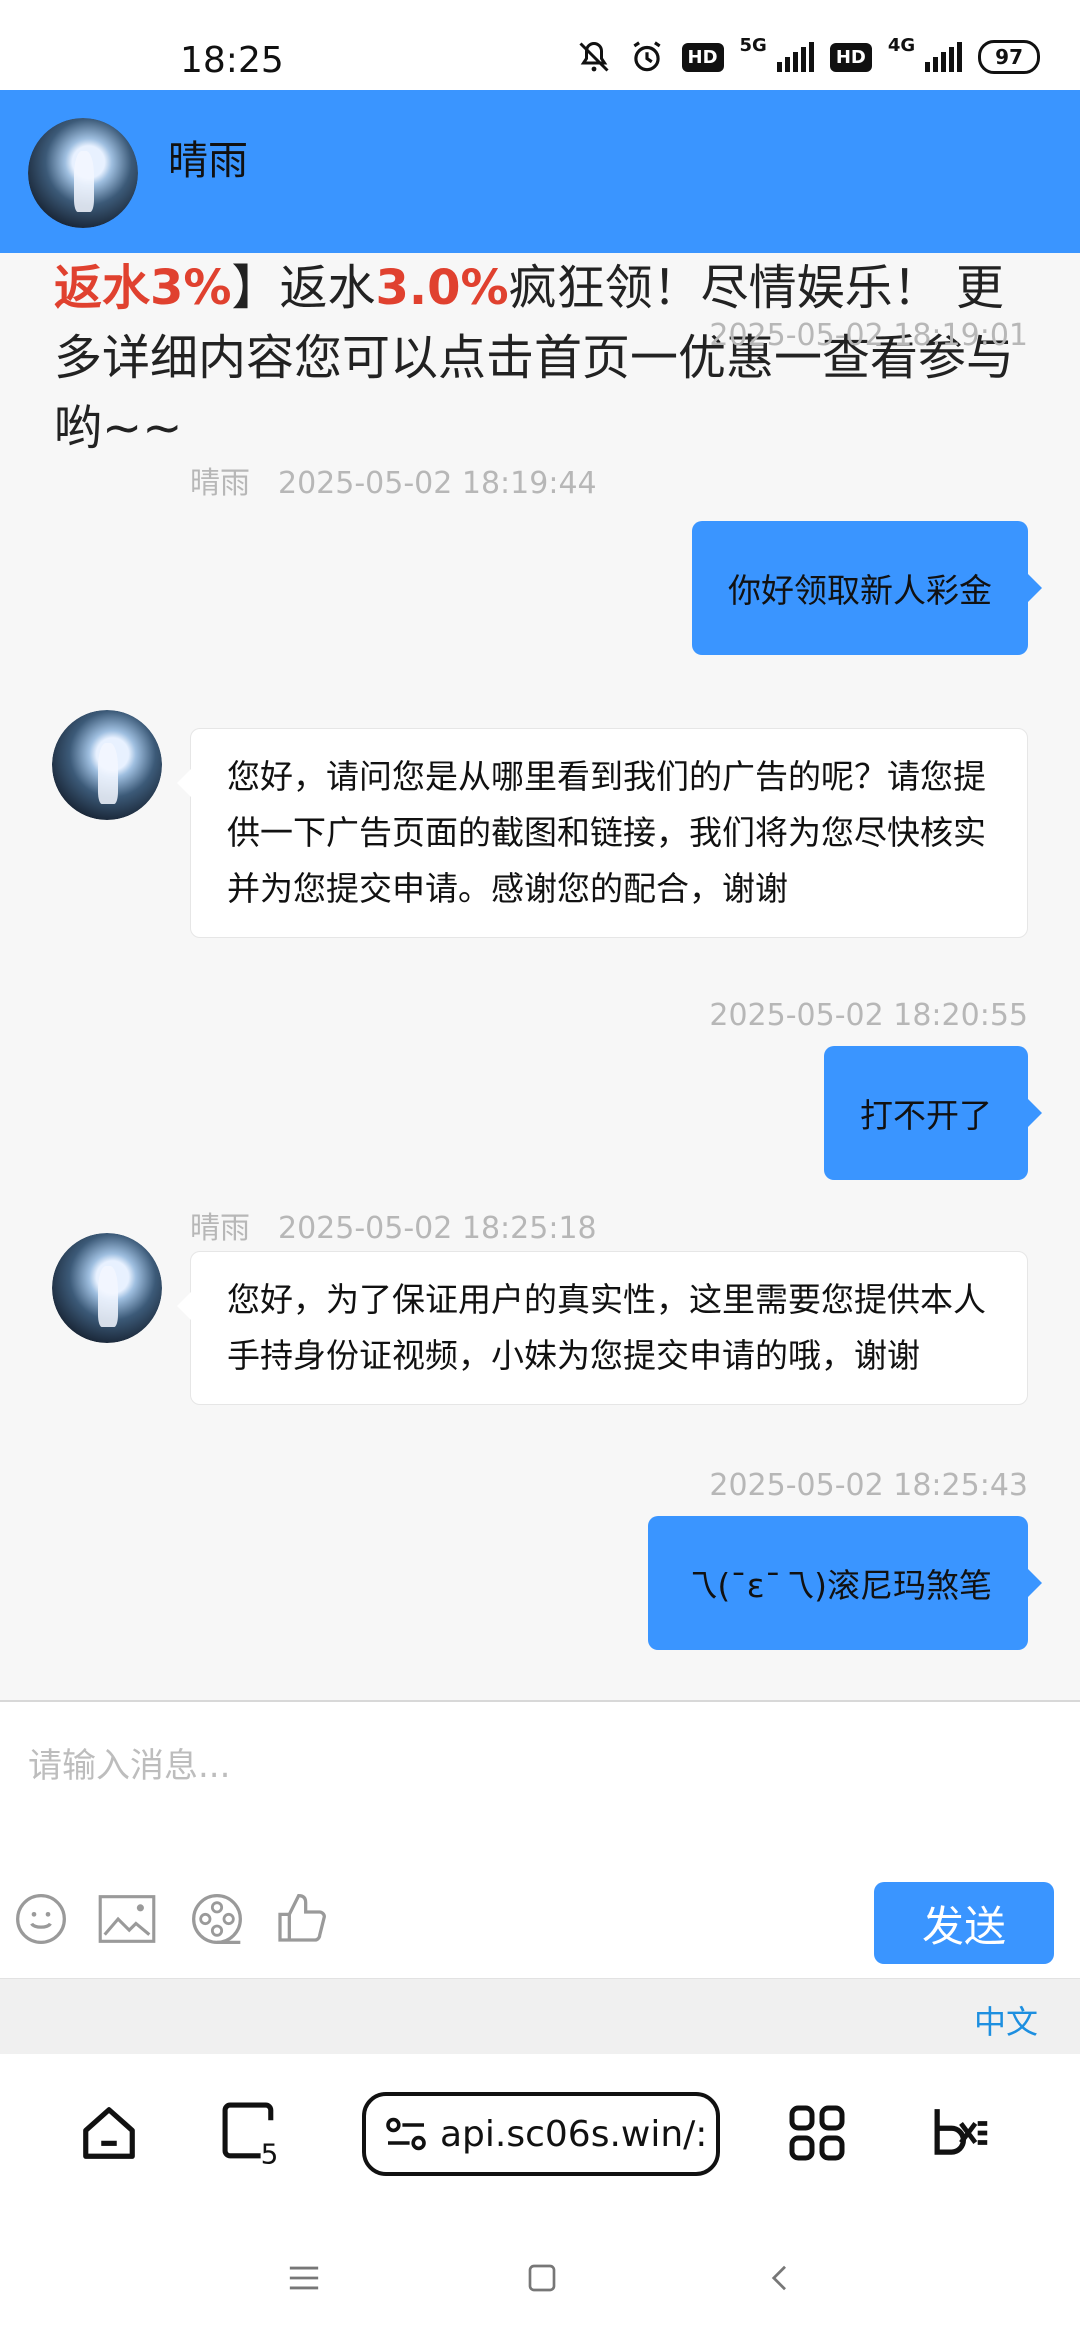 The width and height of the screenshot is (1080, 2340). What do you see at coordinates (437, 1228) in the screenshot?
I see `message-timestamp: 2025-05-02 18:25:18` at bounding box center [437, 1228].